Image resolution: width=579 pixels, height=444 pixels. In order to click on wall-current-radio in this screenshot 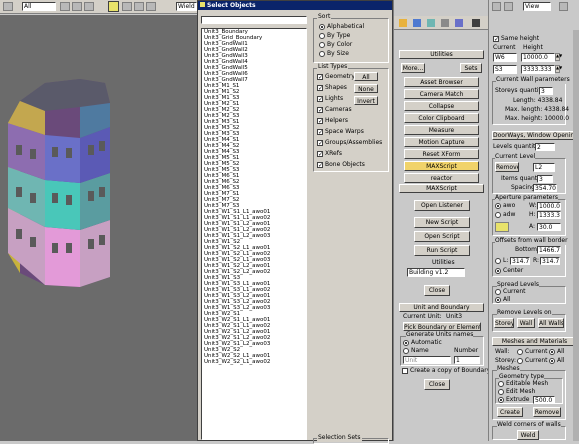, I will do `click(520, 352)`.